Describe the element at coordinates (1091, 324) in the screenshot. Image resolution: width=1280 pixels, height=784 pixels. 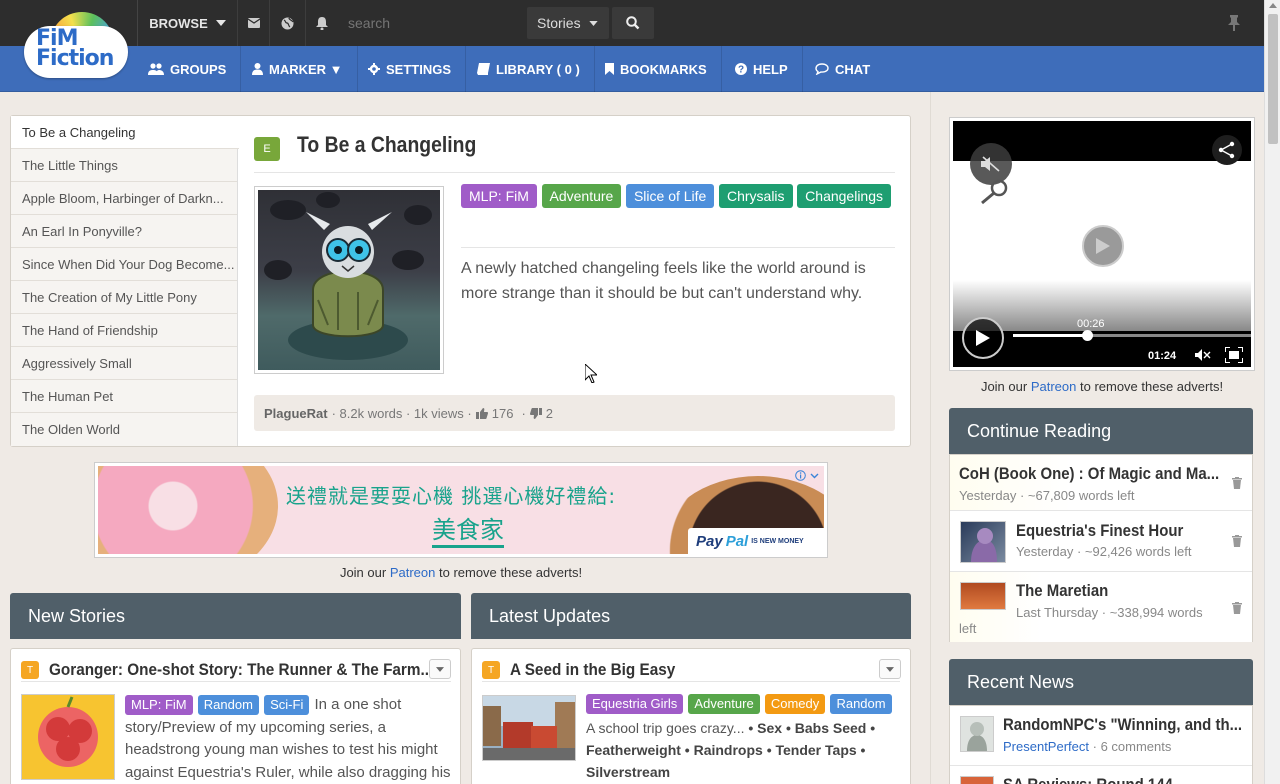
I see `video-current-time: 00:26` at that location.